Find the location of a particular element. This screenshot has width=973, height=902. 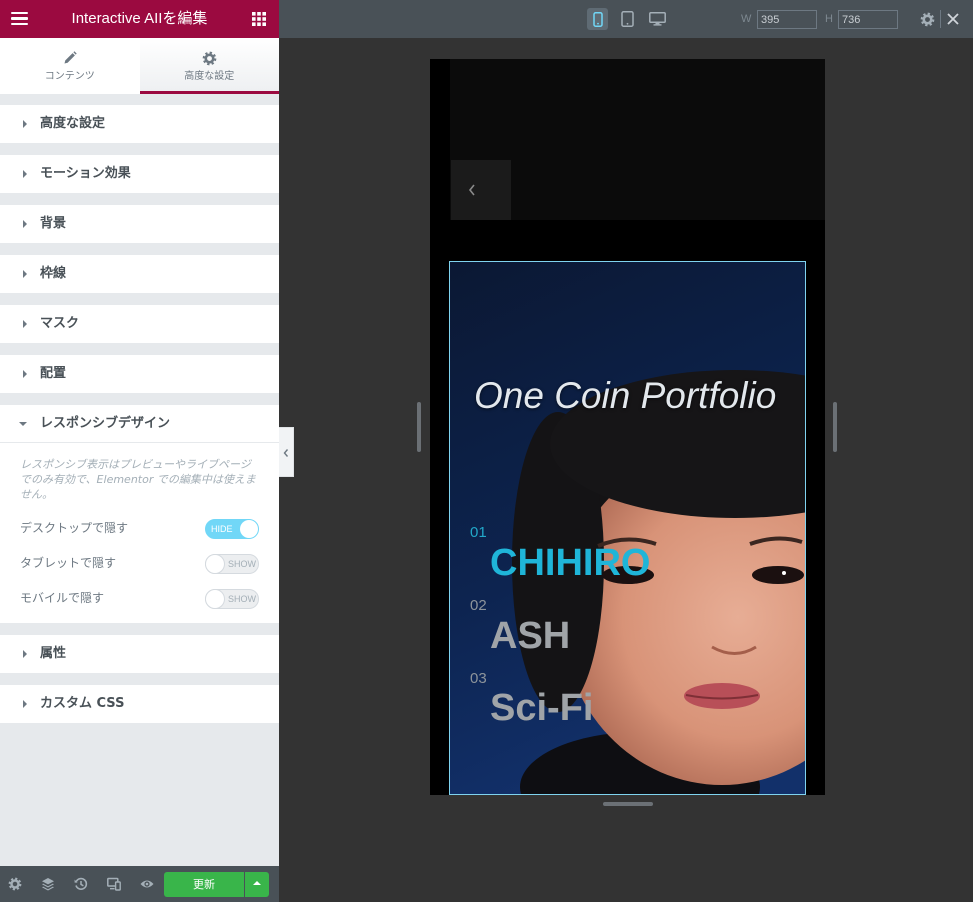

device-mobile-button is located at coordinates (597, 19).